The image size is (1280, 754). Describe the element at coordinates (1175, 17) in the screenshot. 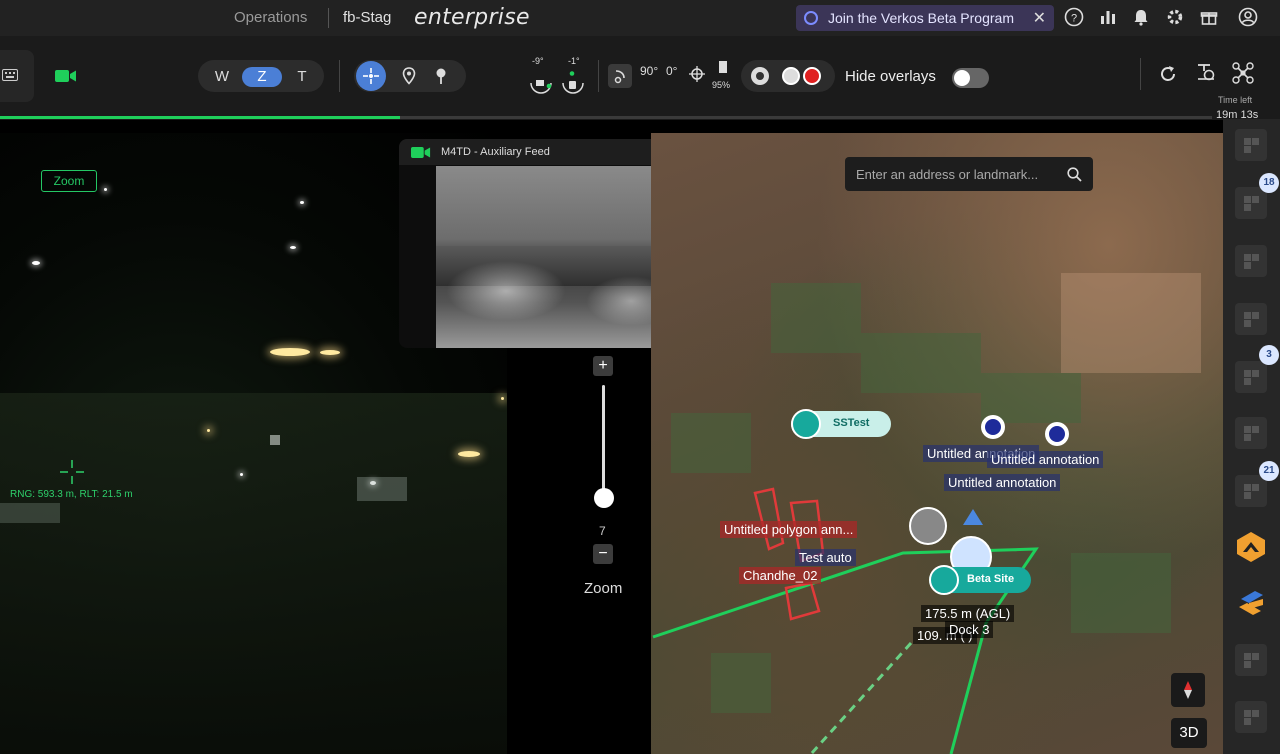

I see `gear-icon` at that location.